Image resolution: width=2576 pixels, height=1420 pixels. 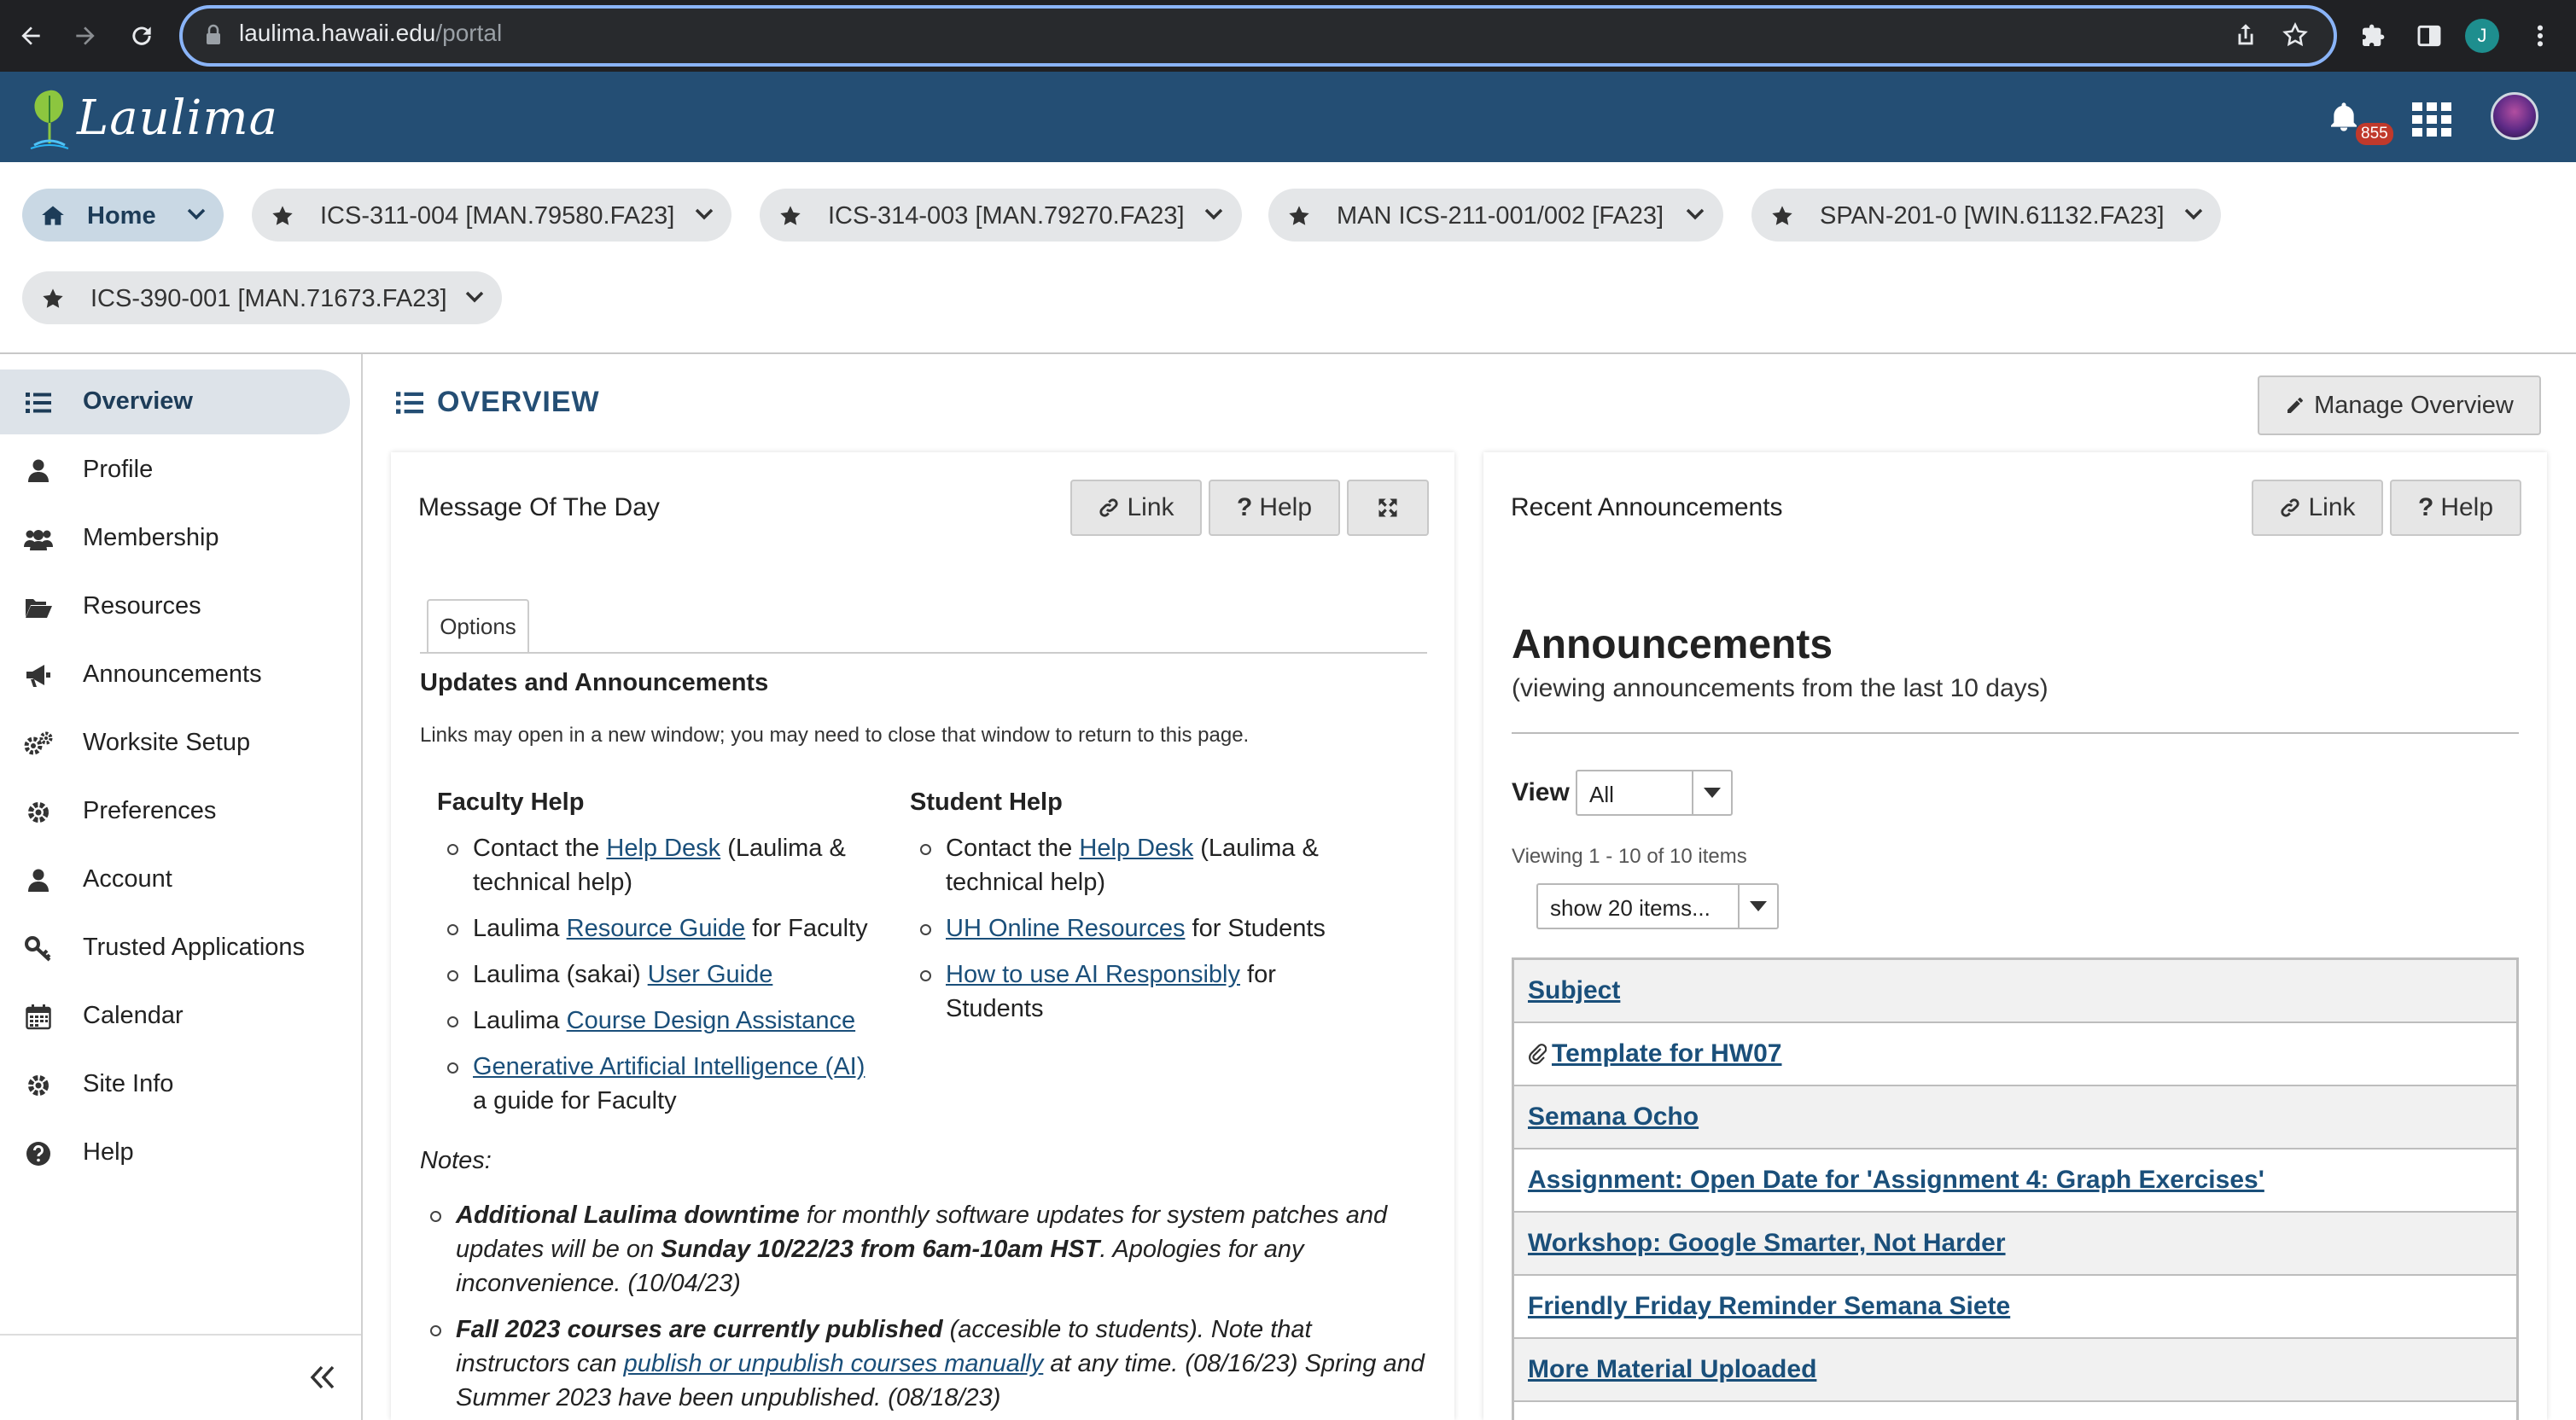 What do you see at coordinates (31, 36) in the screenshot?
I see `back-icon` at bounding box center [31, 36].